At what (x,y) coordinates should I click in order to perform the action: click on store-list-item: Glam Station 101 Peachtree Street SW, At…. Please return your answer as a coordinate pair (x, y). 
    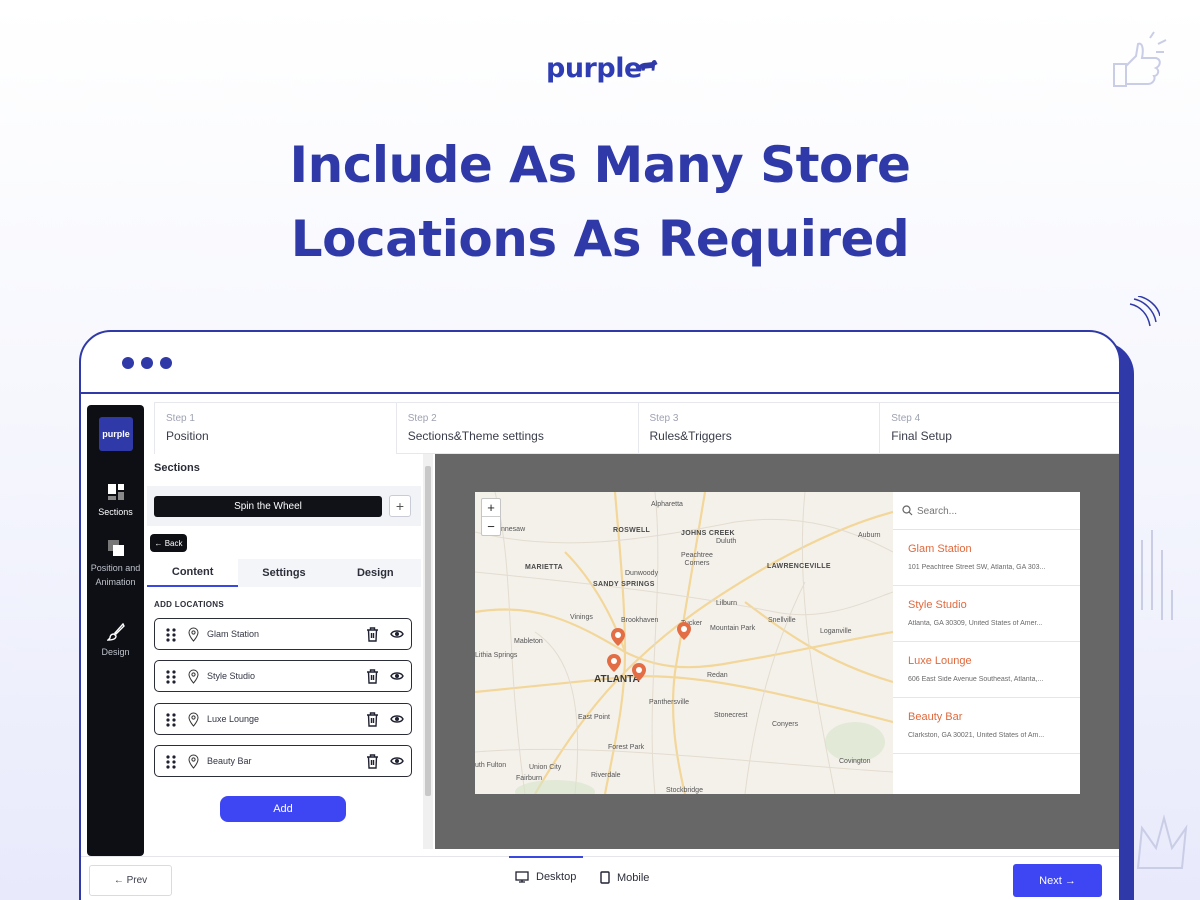
    Looking at the image, I should click on (986, 558).